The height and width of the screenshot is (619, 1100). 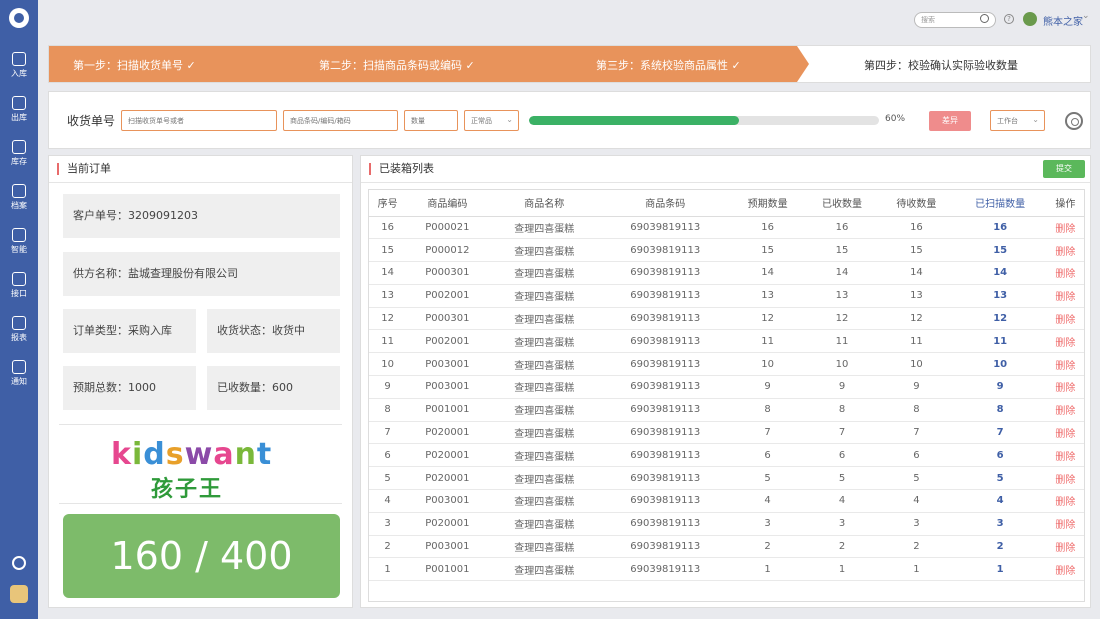 I want to click on quality-select: 正常品 ⌄, so click(x=491, y=120).